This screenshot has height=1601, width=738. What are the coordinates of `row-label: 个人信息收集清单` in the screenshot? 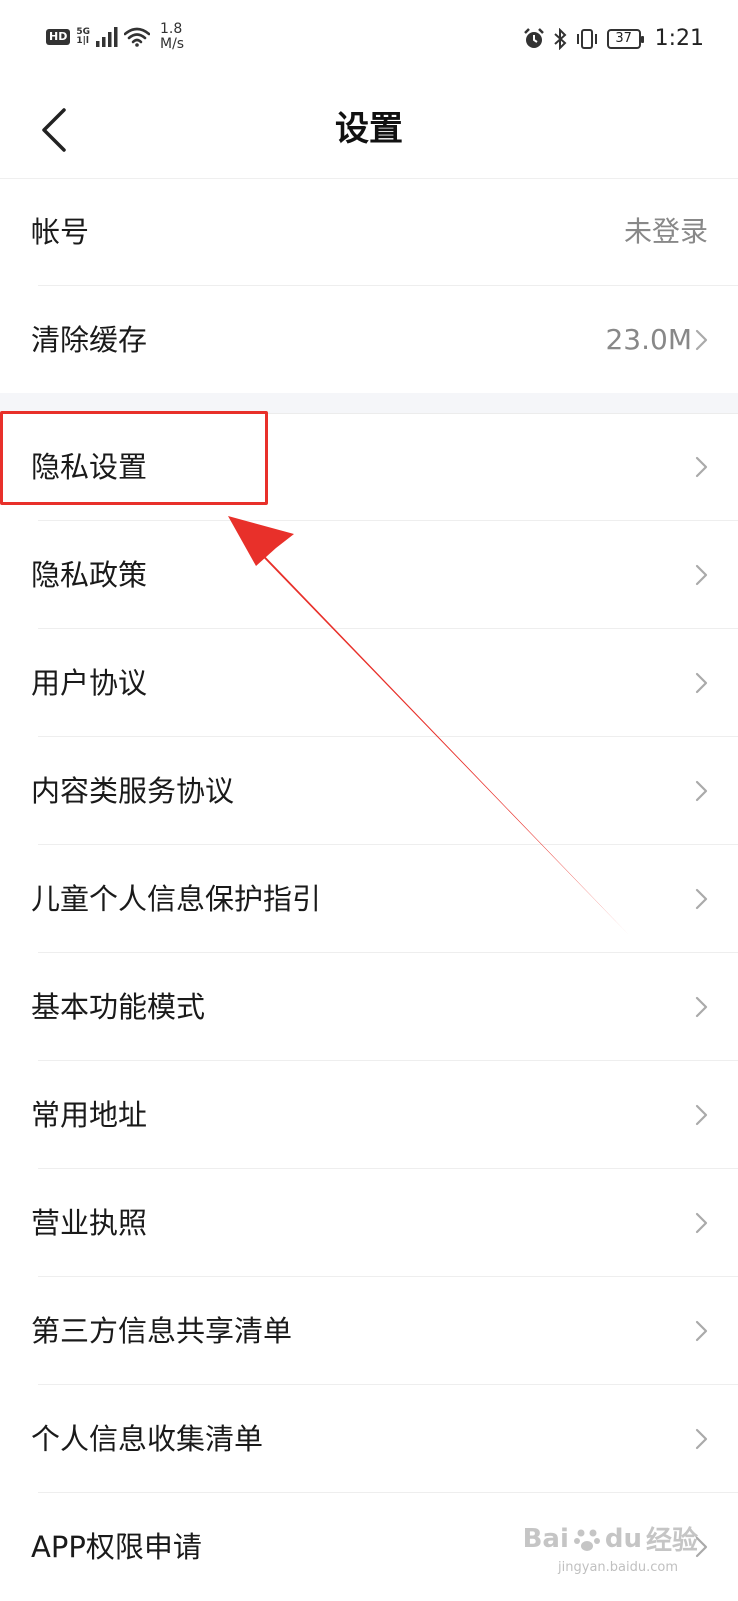 It's located at (147, 1439).